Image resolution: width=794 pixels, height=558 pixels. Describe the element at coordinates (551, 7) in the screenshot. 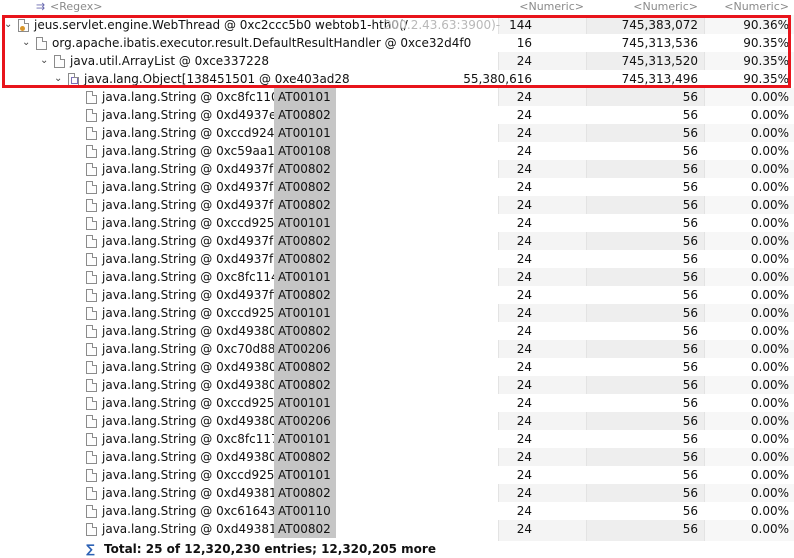

I see `shallow-filter-input: <Numeric>` at that location.